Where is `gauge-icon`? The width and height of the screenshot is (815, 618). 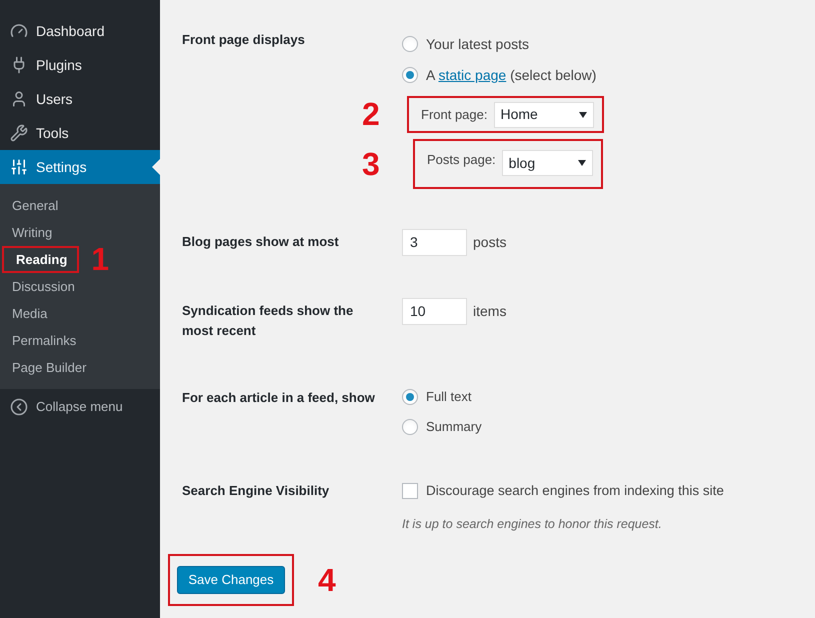
gauge-icon is located at coordinates (19, 31).